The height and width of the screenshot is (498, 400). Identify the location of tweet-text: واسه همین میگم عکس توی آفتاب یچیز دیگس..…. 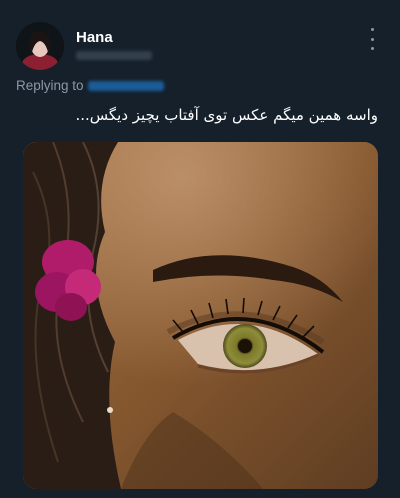
(226, 115).